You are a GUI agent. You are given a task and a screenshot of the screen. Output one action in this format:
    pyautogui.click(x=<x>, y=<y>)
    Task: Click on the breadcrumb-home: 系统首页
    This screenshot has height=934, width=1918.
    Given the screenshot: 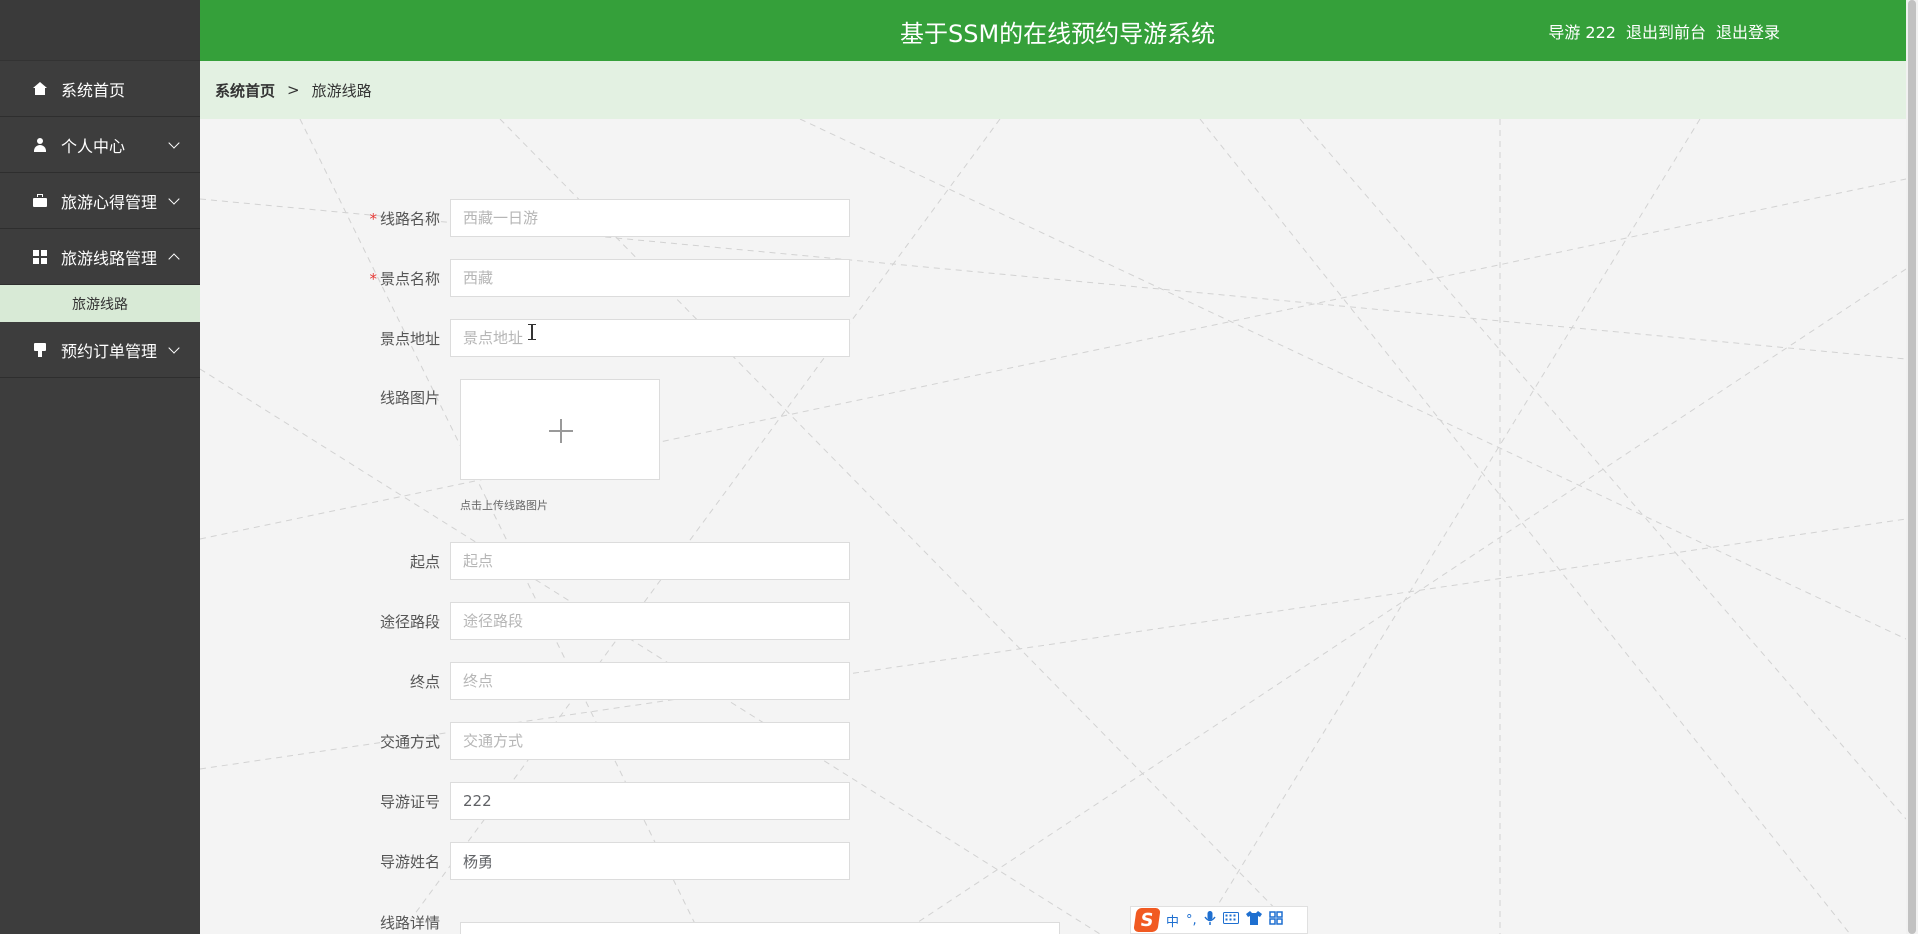 What is the action you would take?
    pyautogui.click(x=245, y=90)
    